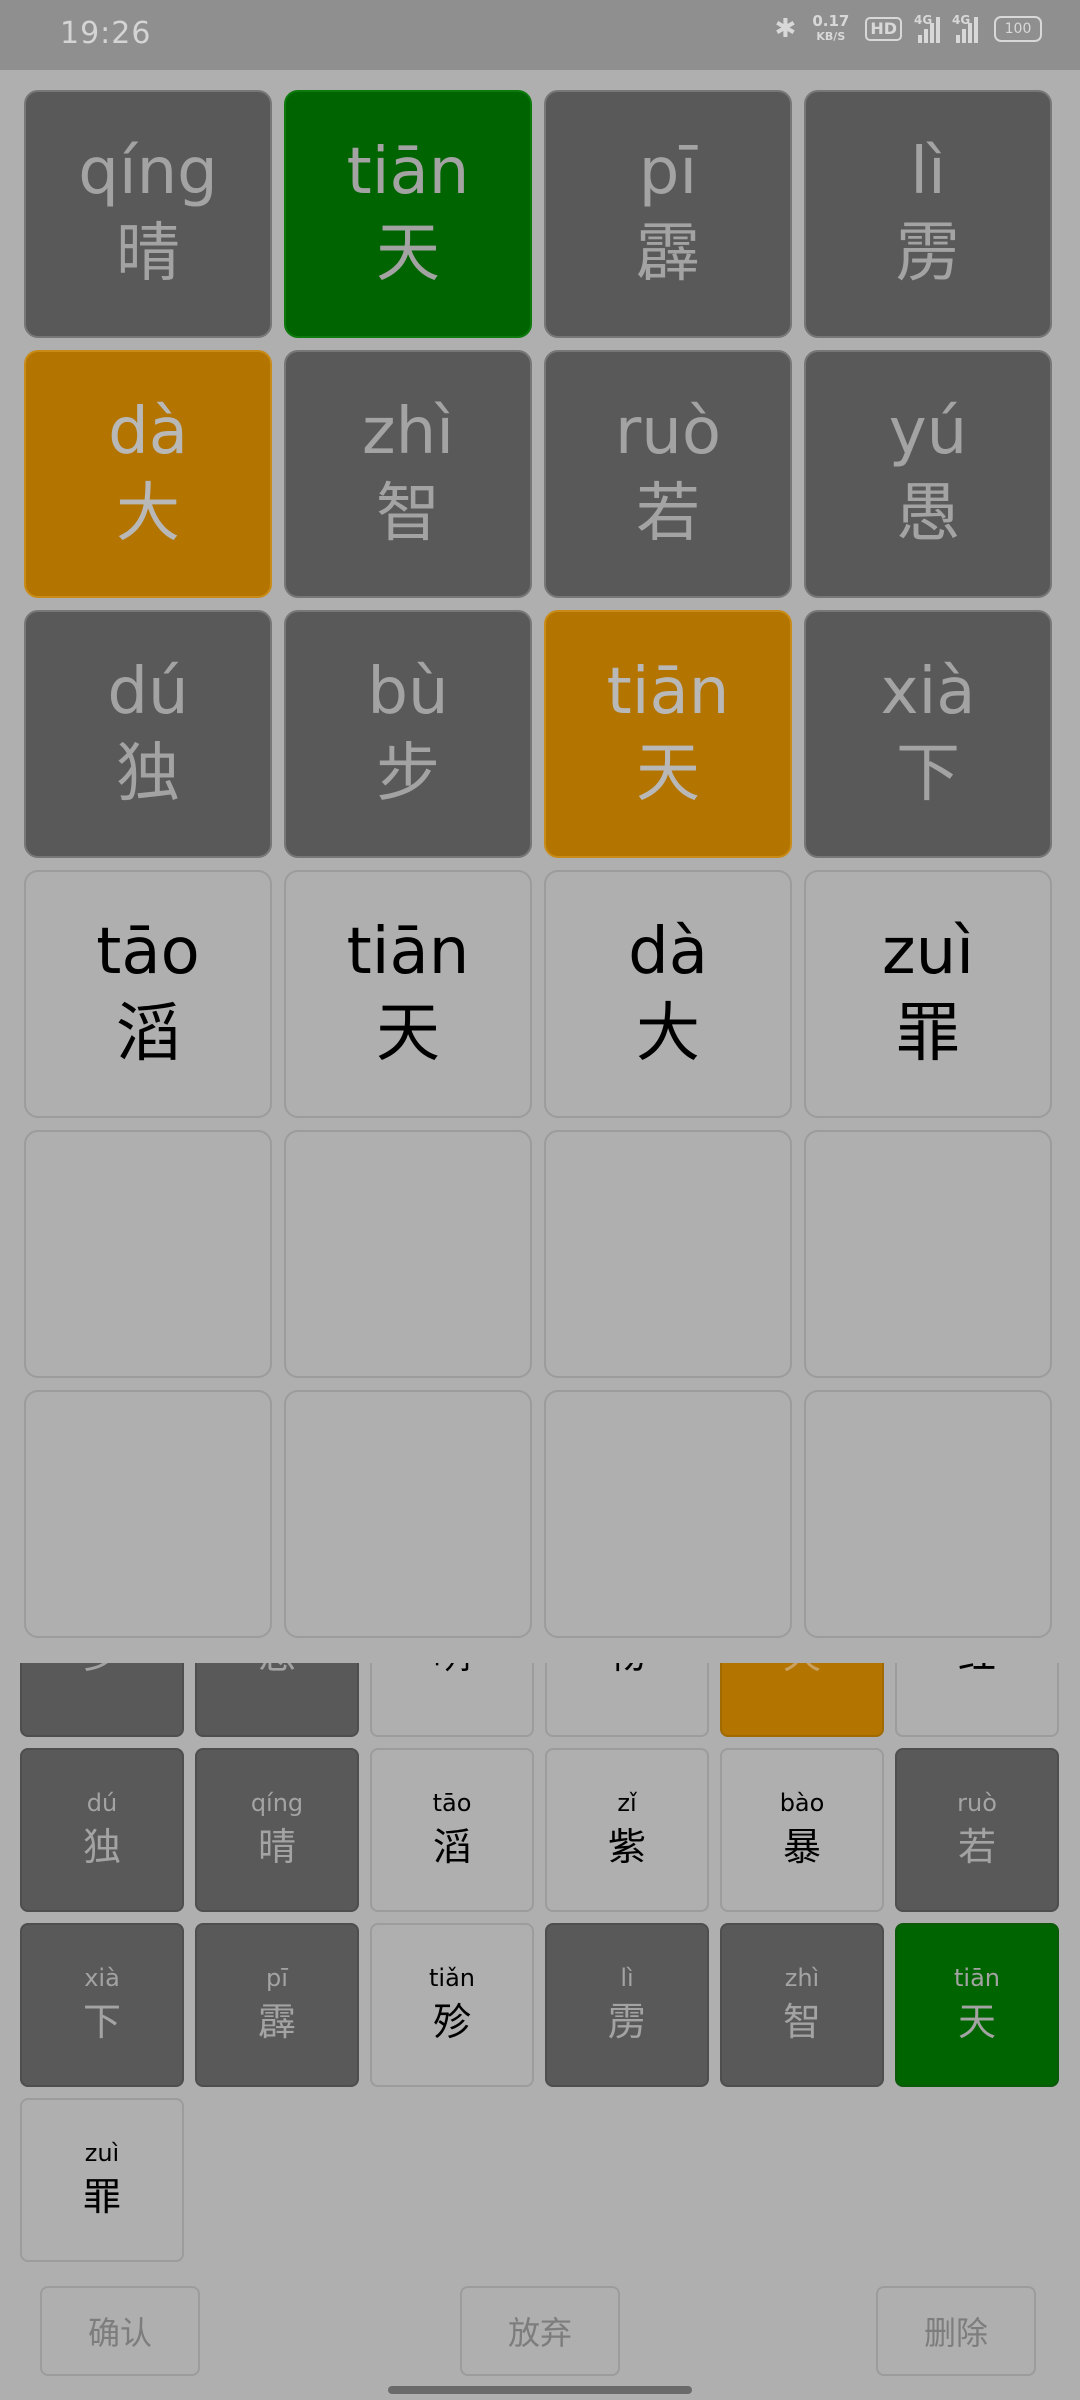 The image size is (1080, 2400). I want to click on battery-icon: 100, so click(1018, 29).